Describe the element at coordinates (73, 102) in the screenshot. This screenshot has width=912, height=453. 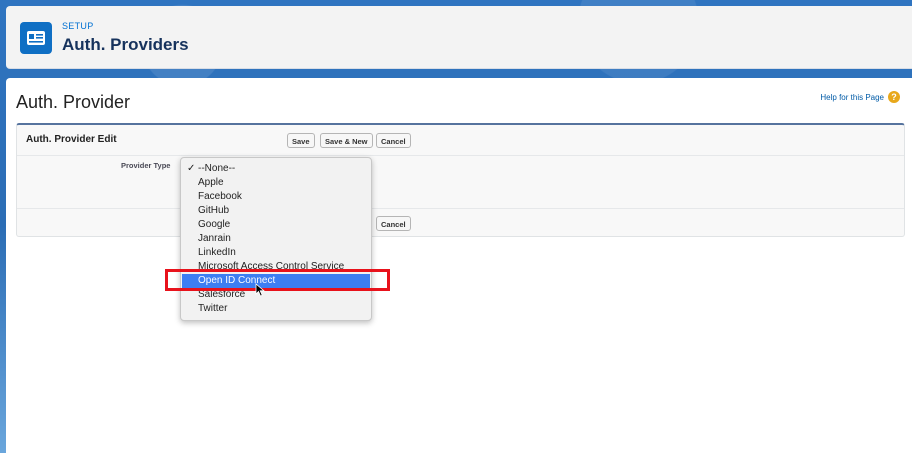
I see `page-title: Auth. Provider` at that location.